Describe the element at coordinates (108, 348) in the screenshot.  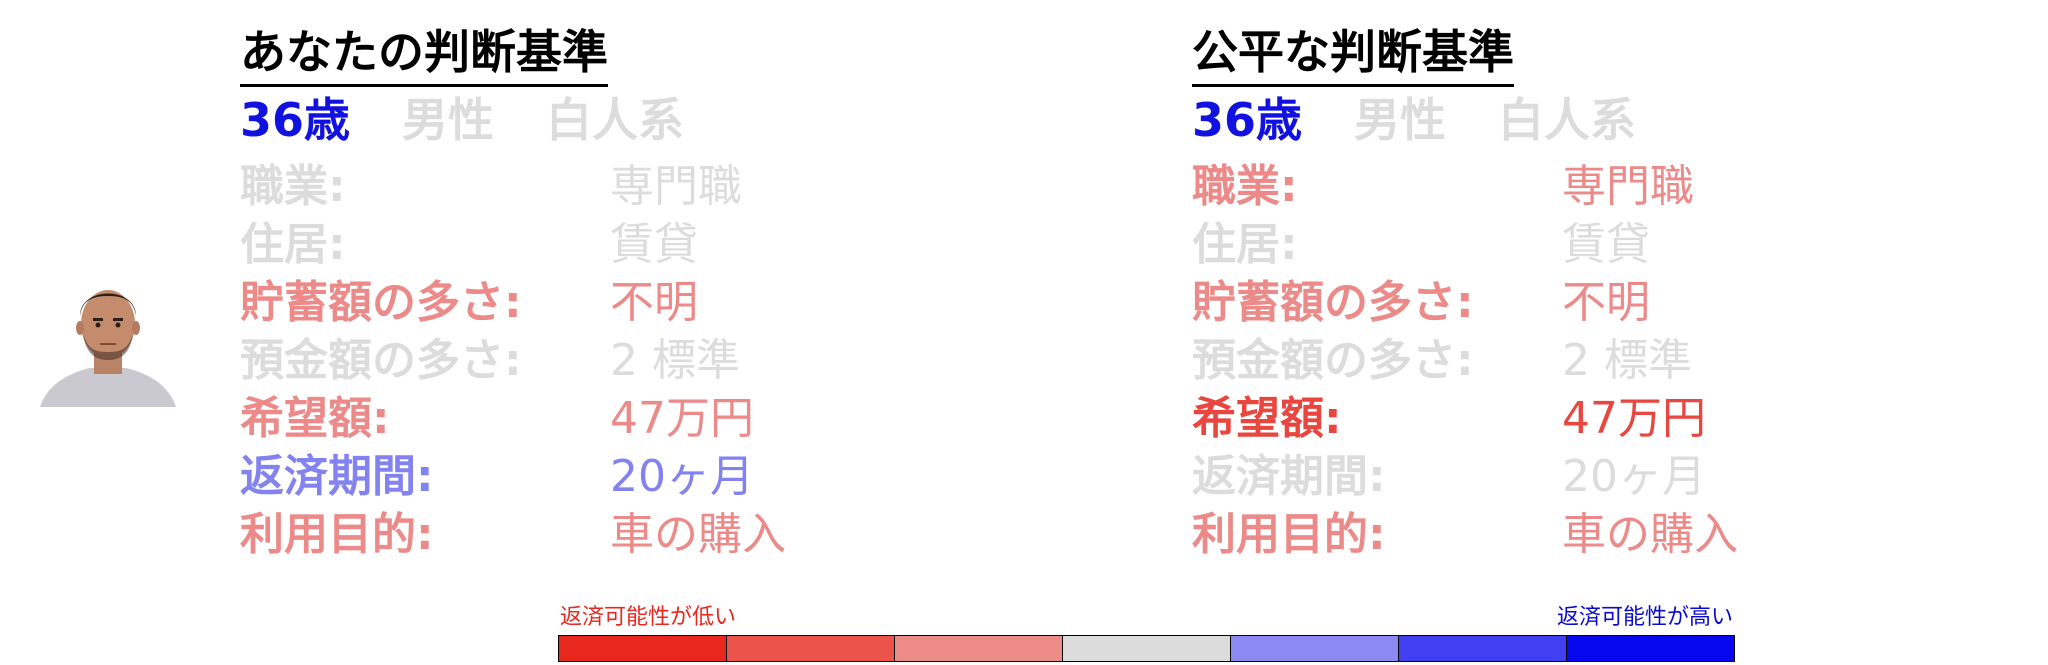
I see `applicant-portrait-image` at that location.